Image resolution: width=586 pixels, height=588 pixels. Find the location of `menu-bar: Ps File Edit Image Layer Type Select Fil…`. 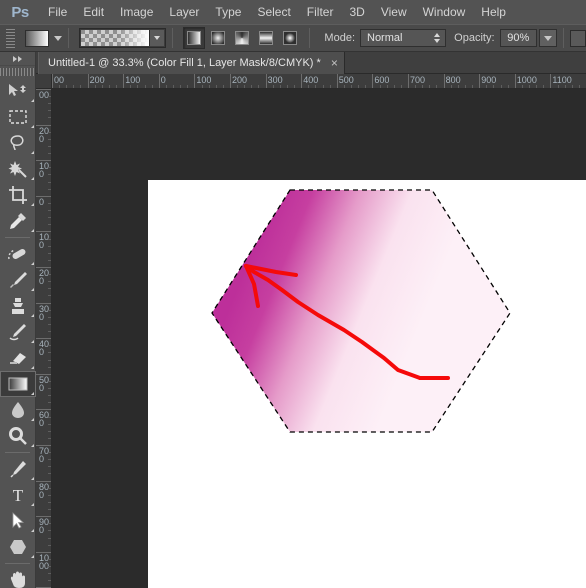

menu-bar: Ps File Edit Image Layer Type Select Fil… is located at coordinates (293, 12).